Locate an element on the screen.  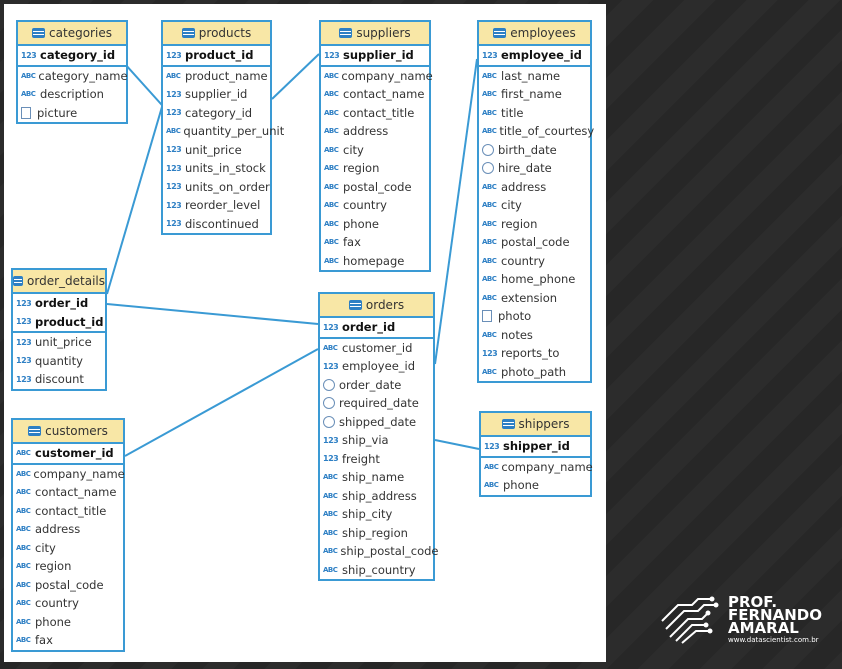
table-header: orders is located at coordinates (376, 306).